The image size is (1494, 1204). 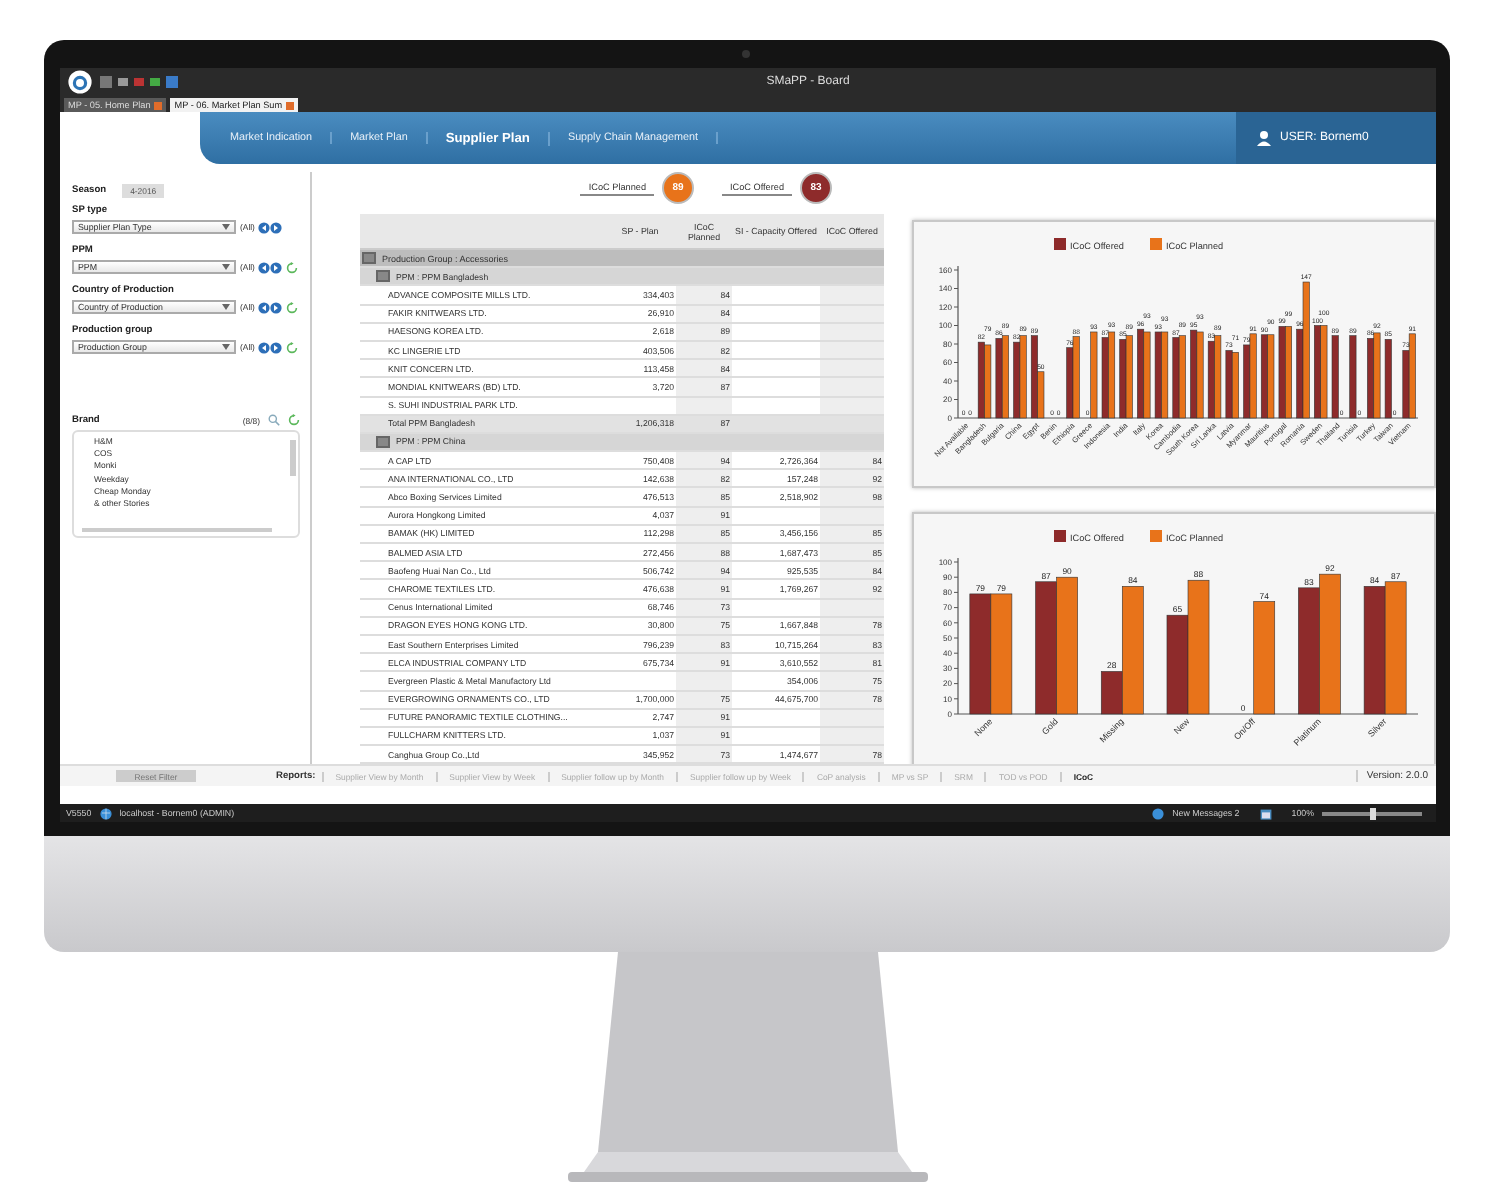 I want to click on logo-icon, so click(x=80, y=81).